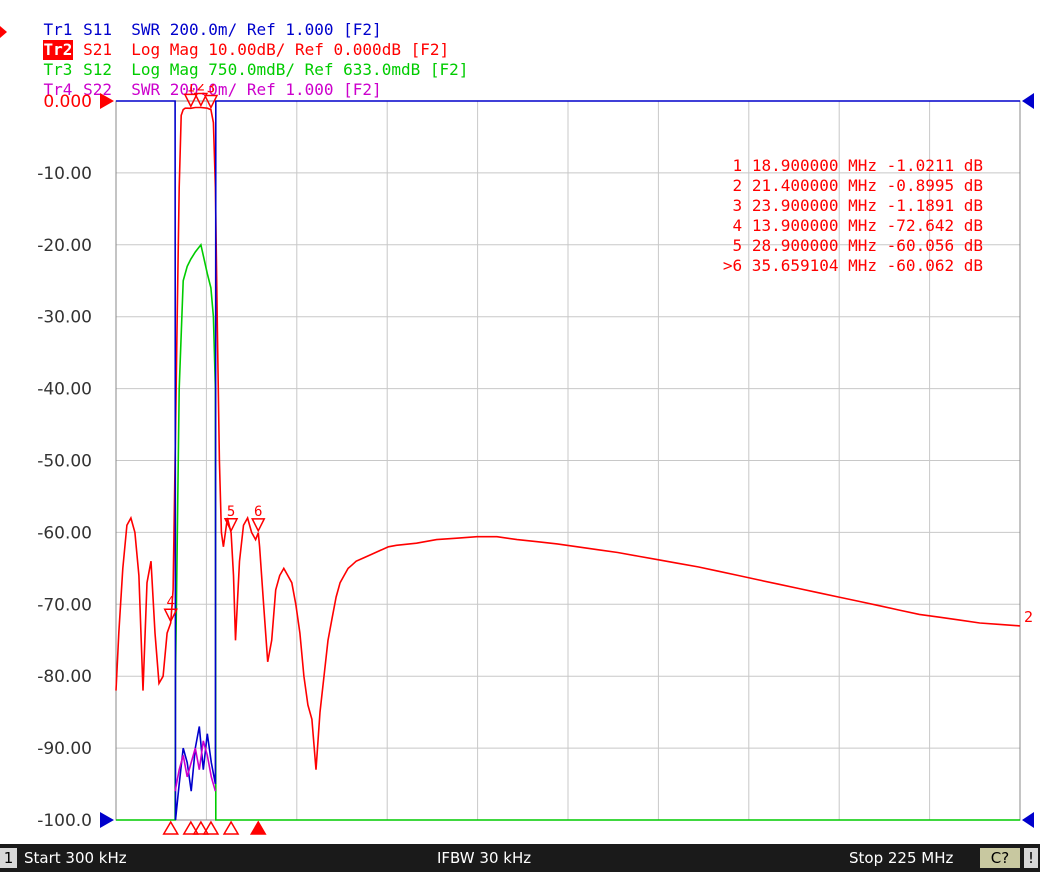 This screenshot has width=1040, height=872. I want to click on marker-label: 6, so click(258, 512).